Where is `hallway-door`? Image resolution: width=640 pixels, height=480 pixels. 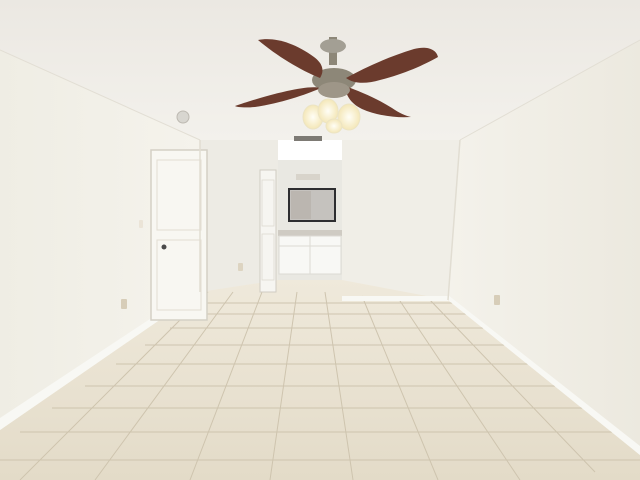 hallway-door is located at coordinates (268, 231).